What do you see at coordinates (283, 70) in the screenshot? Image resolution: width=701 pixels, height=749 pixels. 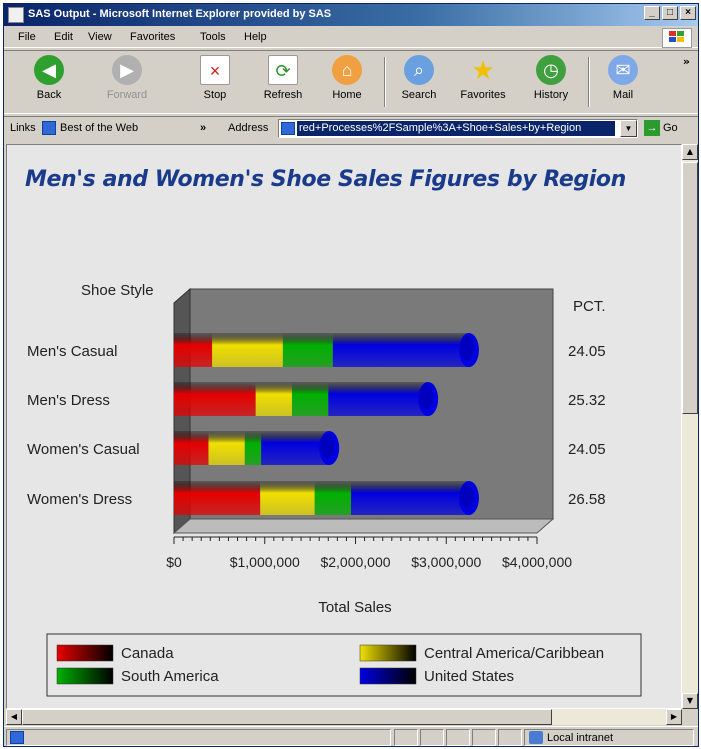 I see `refresh-icon: ⟳` at bounding box center [283, 70].